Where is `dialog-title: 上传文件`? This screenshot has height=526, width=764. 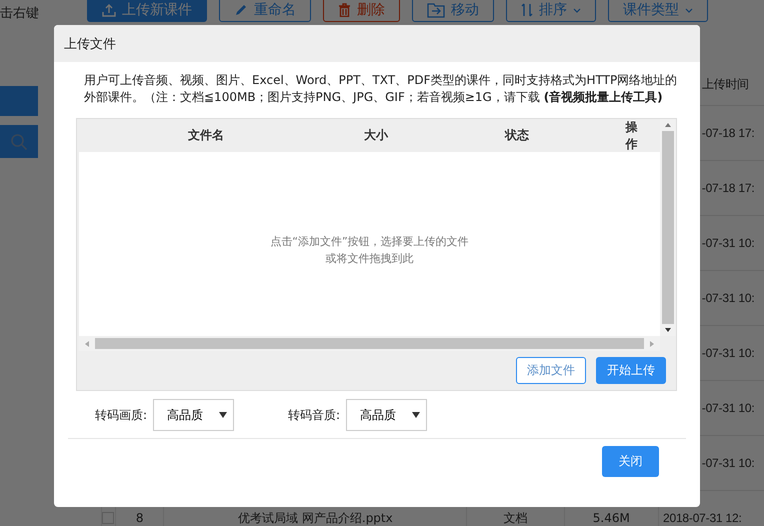 dialog-title: 上传文件 is located at coordinates (90, 44).